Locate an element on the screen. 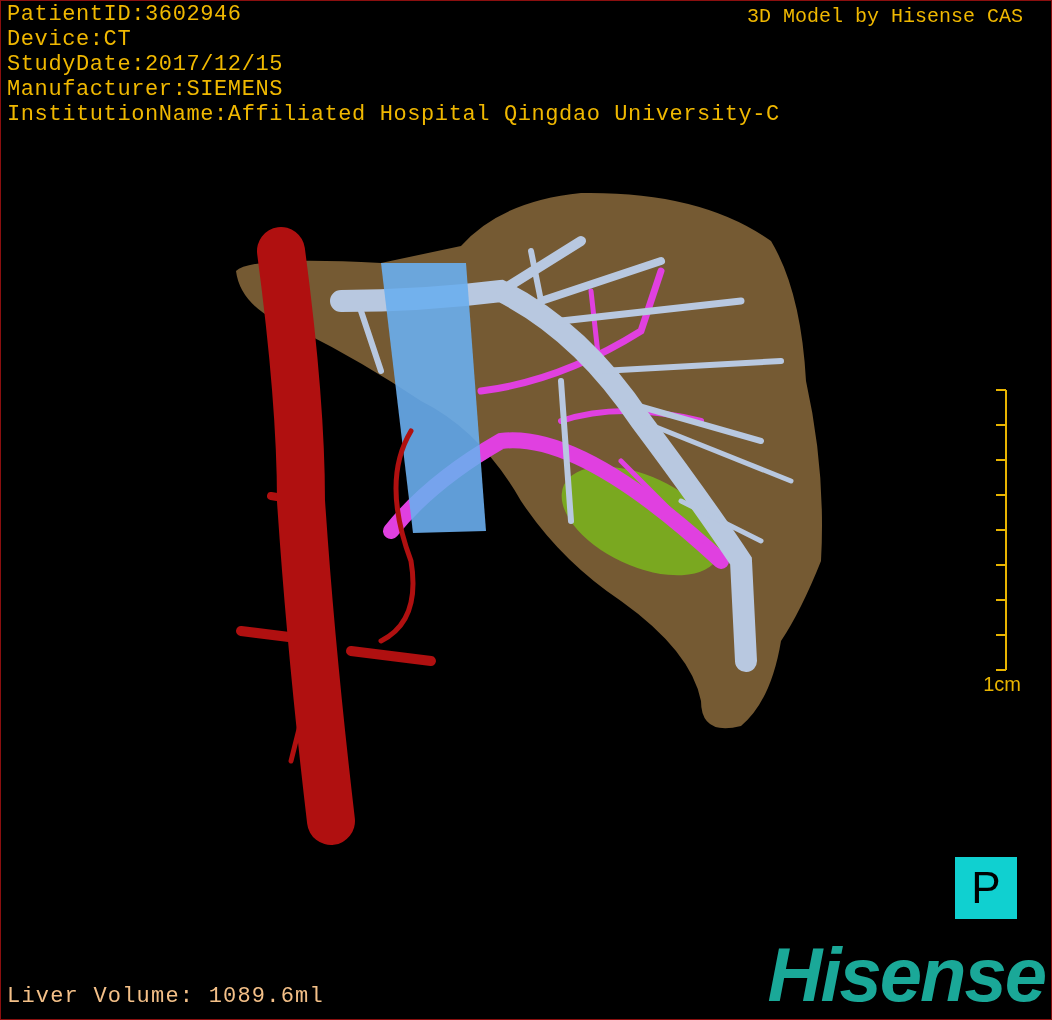  liver-volume-text: Liver Volume: 1089.6ml is located at coordinates (165, 996).